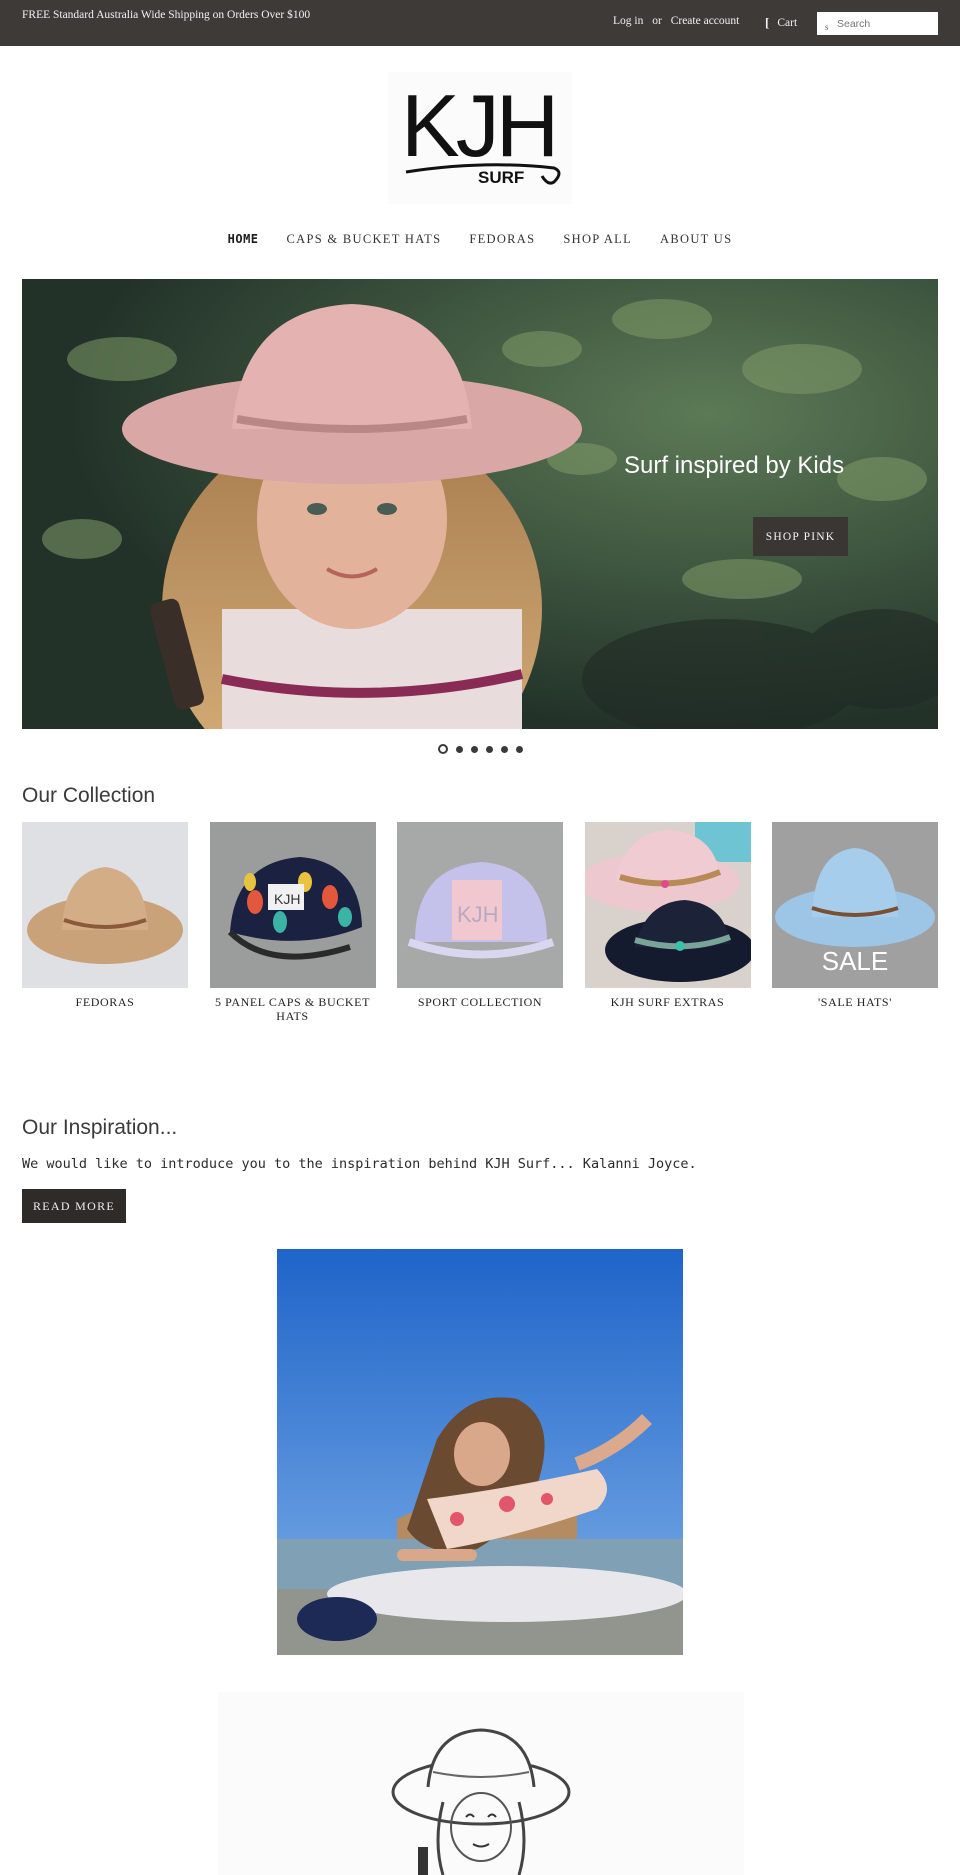 This screenshot has height=1875, width=960. What do you see at coordinates (787, 23) in the screenshot?
I see `cart-label: Cart` at bounding box center [787, 23].